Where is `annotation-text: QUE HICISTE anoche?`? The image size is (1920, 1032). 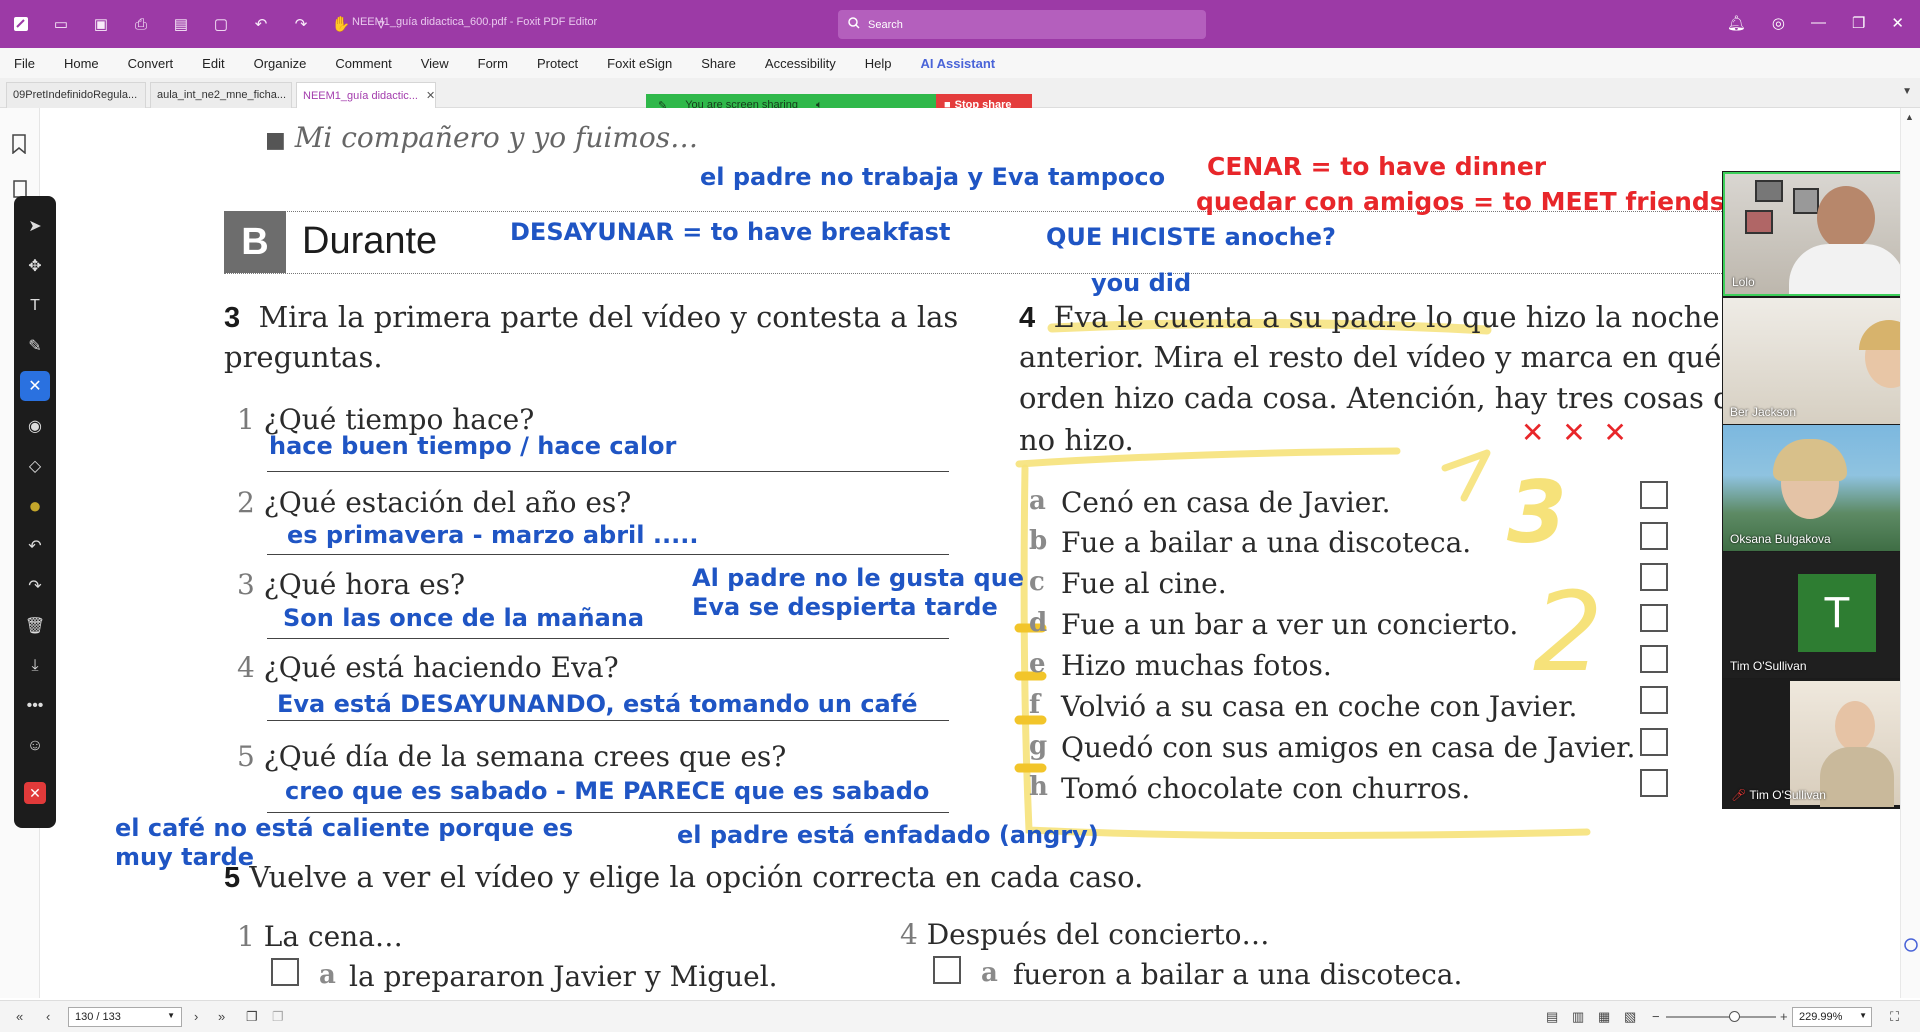 annotation-text: QUE HICISTE anoche? is located at coordinates (1191, 237).